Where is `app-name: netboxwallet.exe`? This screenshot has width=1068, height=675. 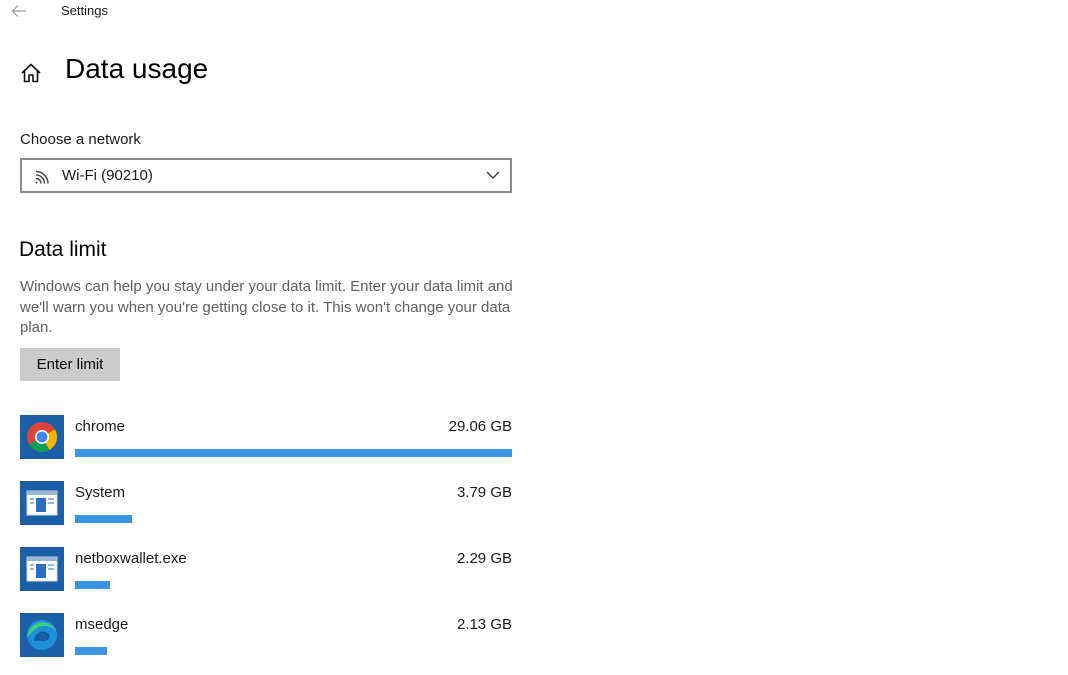 app-name: netboxwallet.exe is located at coordinates (131, 558).